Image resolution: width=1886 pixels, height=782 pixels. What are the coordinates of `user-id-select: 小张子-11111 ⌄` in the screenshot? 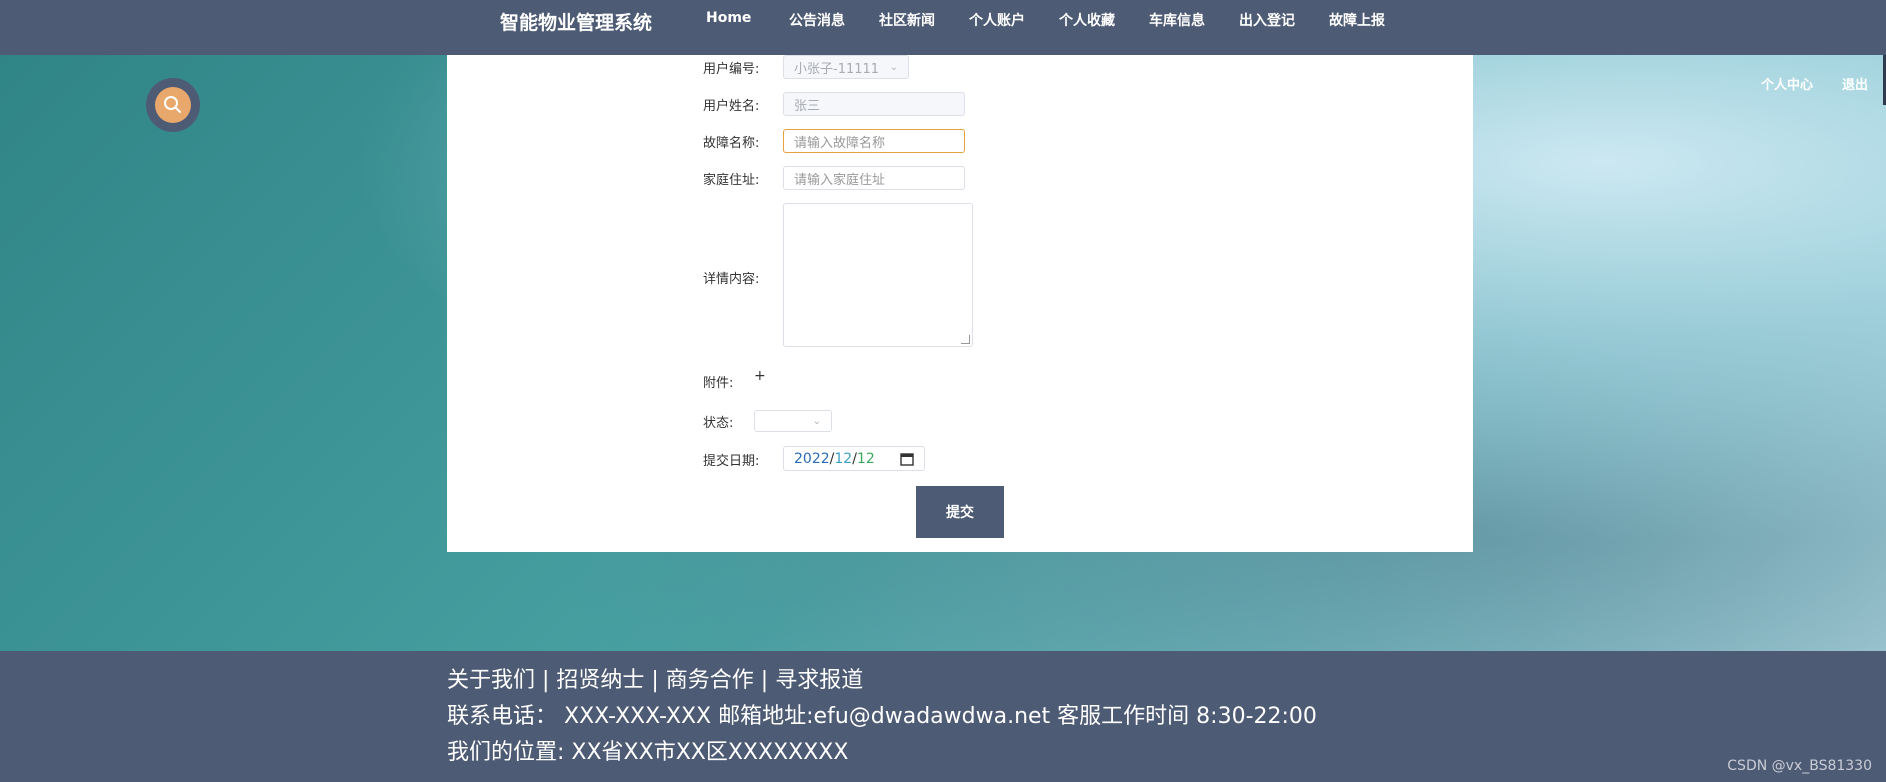 It's located at (846, 67).